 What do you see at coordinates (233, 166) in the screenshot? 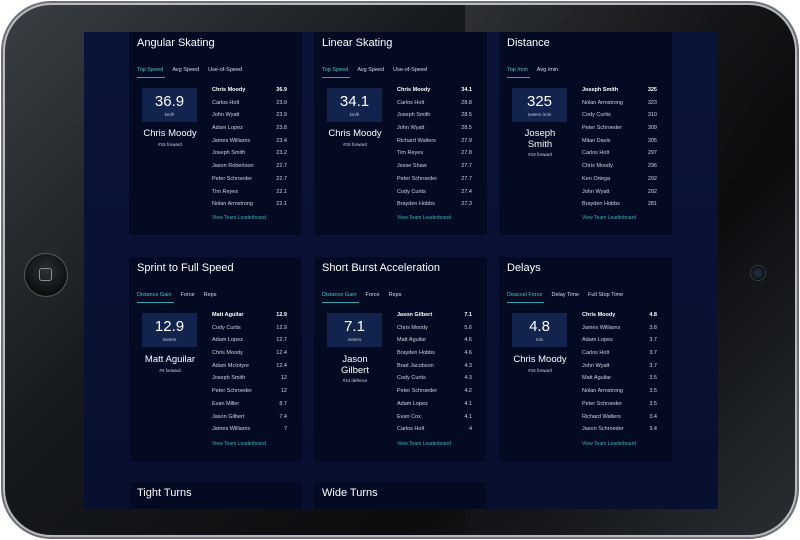
I see `player-name: Jason Robertson` at bounding box center [233, 166].